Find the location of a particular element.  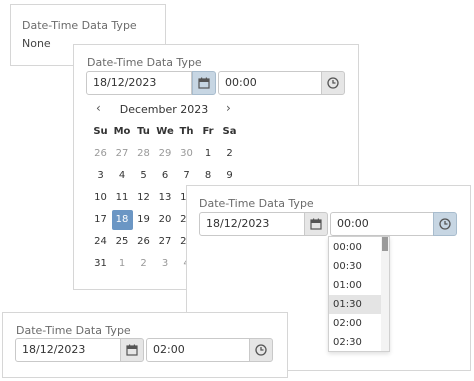

calendar-day: 6 is located at coordinates (165, 176).